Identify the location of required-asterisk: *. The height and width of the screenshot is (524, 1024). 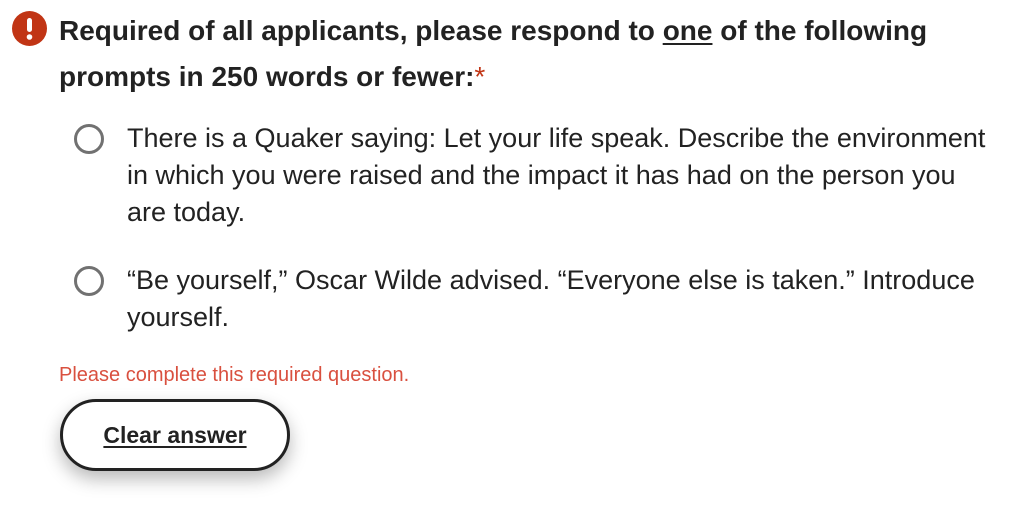
(480, 76).